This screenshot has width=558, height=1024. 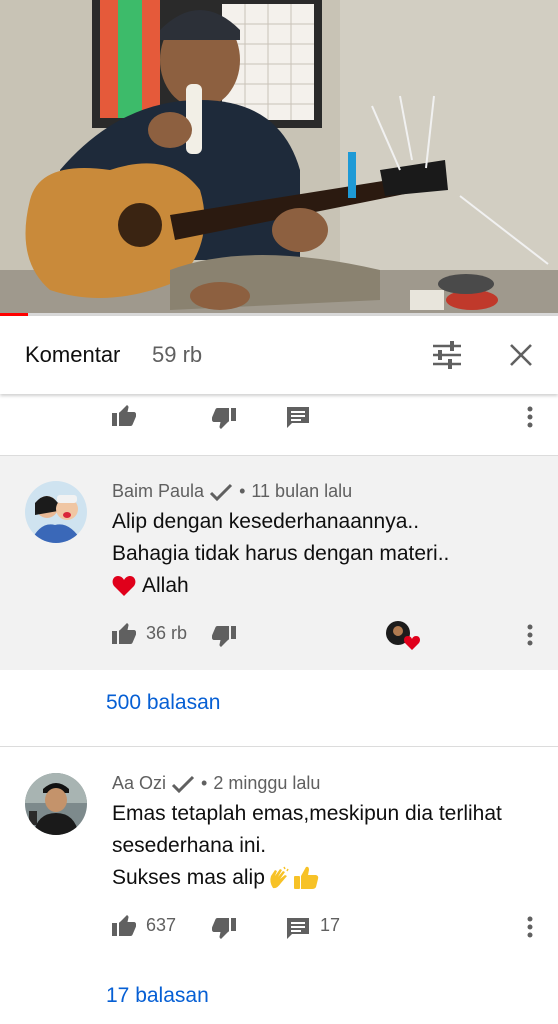 I want to click on like-count: 637, so click(x=161, y=925).